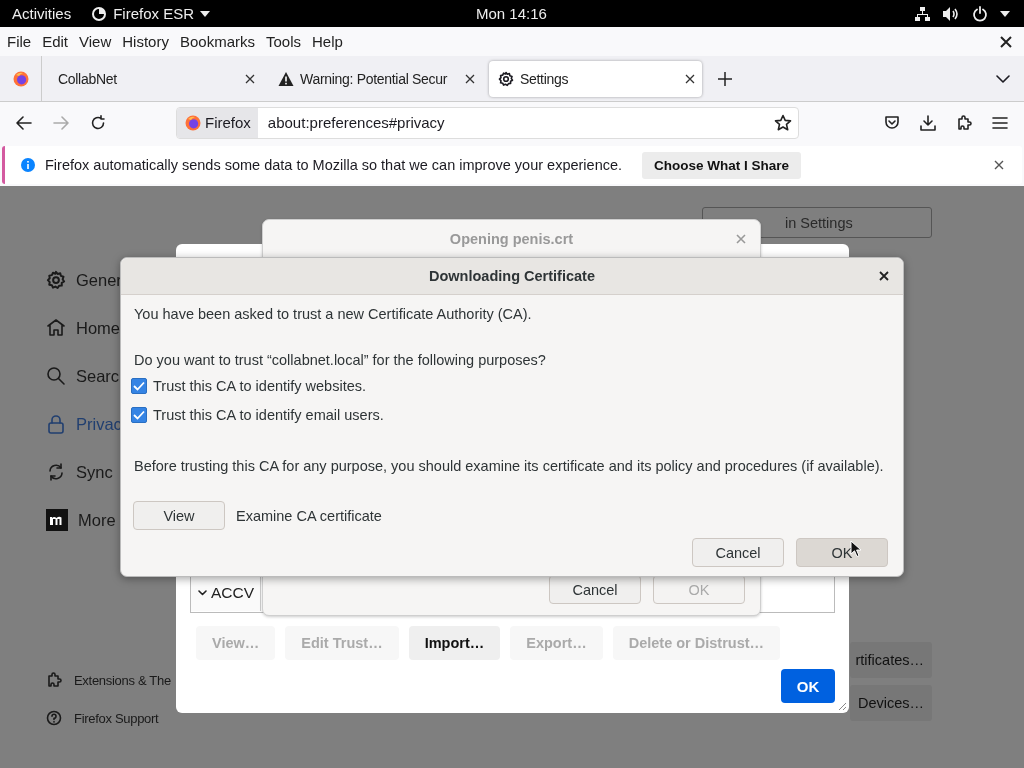  I want to click on dialog-text: Before trusting this CA for any purpose, you should examine its certificate and its policy and procedures (if available)., so click(509, 466).